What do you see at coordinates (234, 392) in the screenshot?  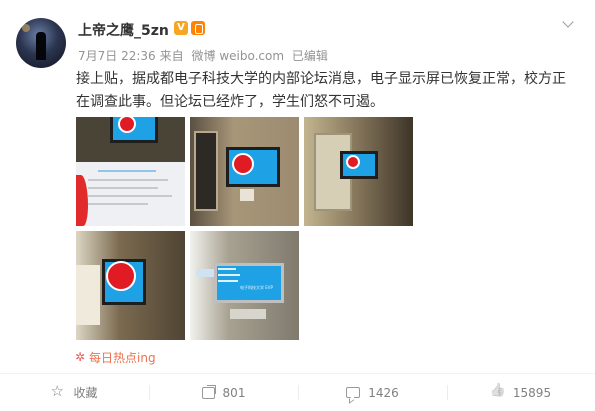 I see `share-count: 801` at bounding box center [234, 392].